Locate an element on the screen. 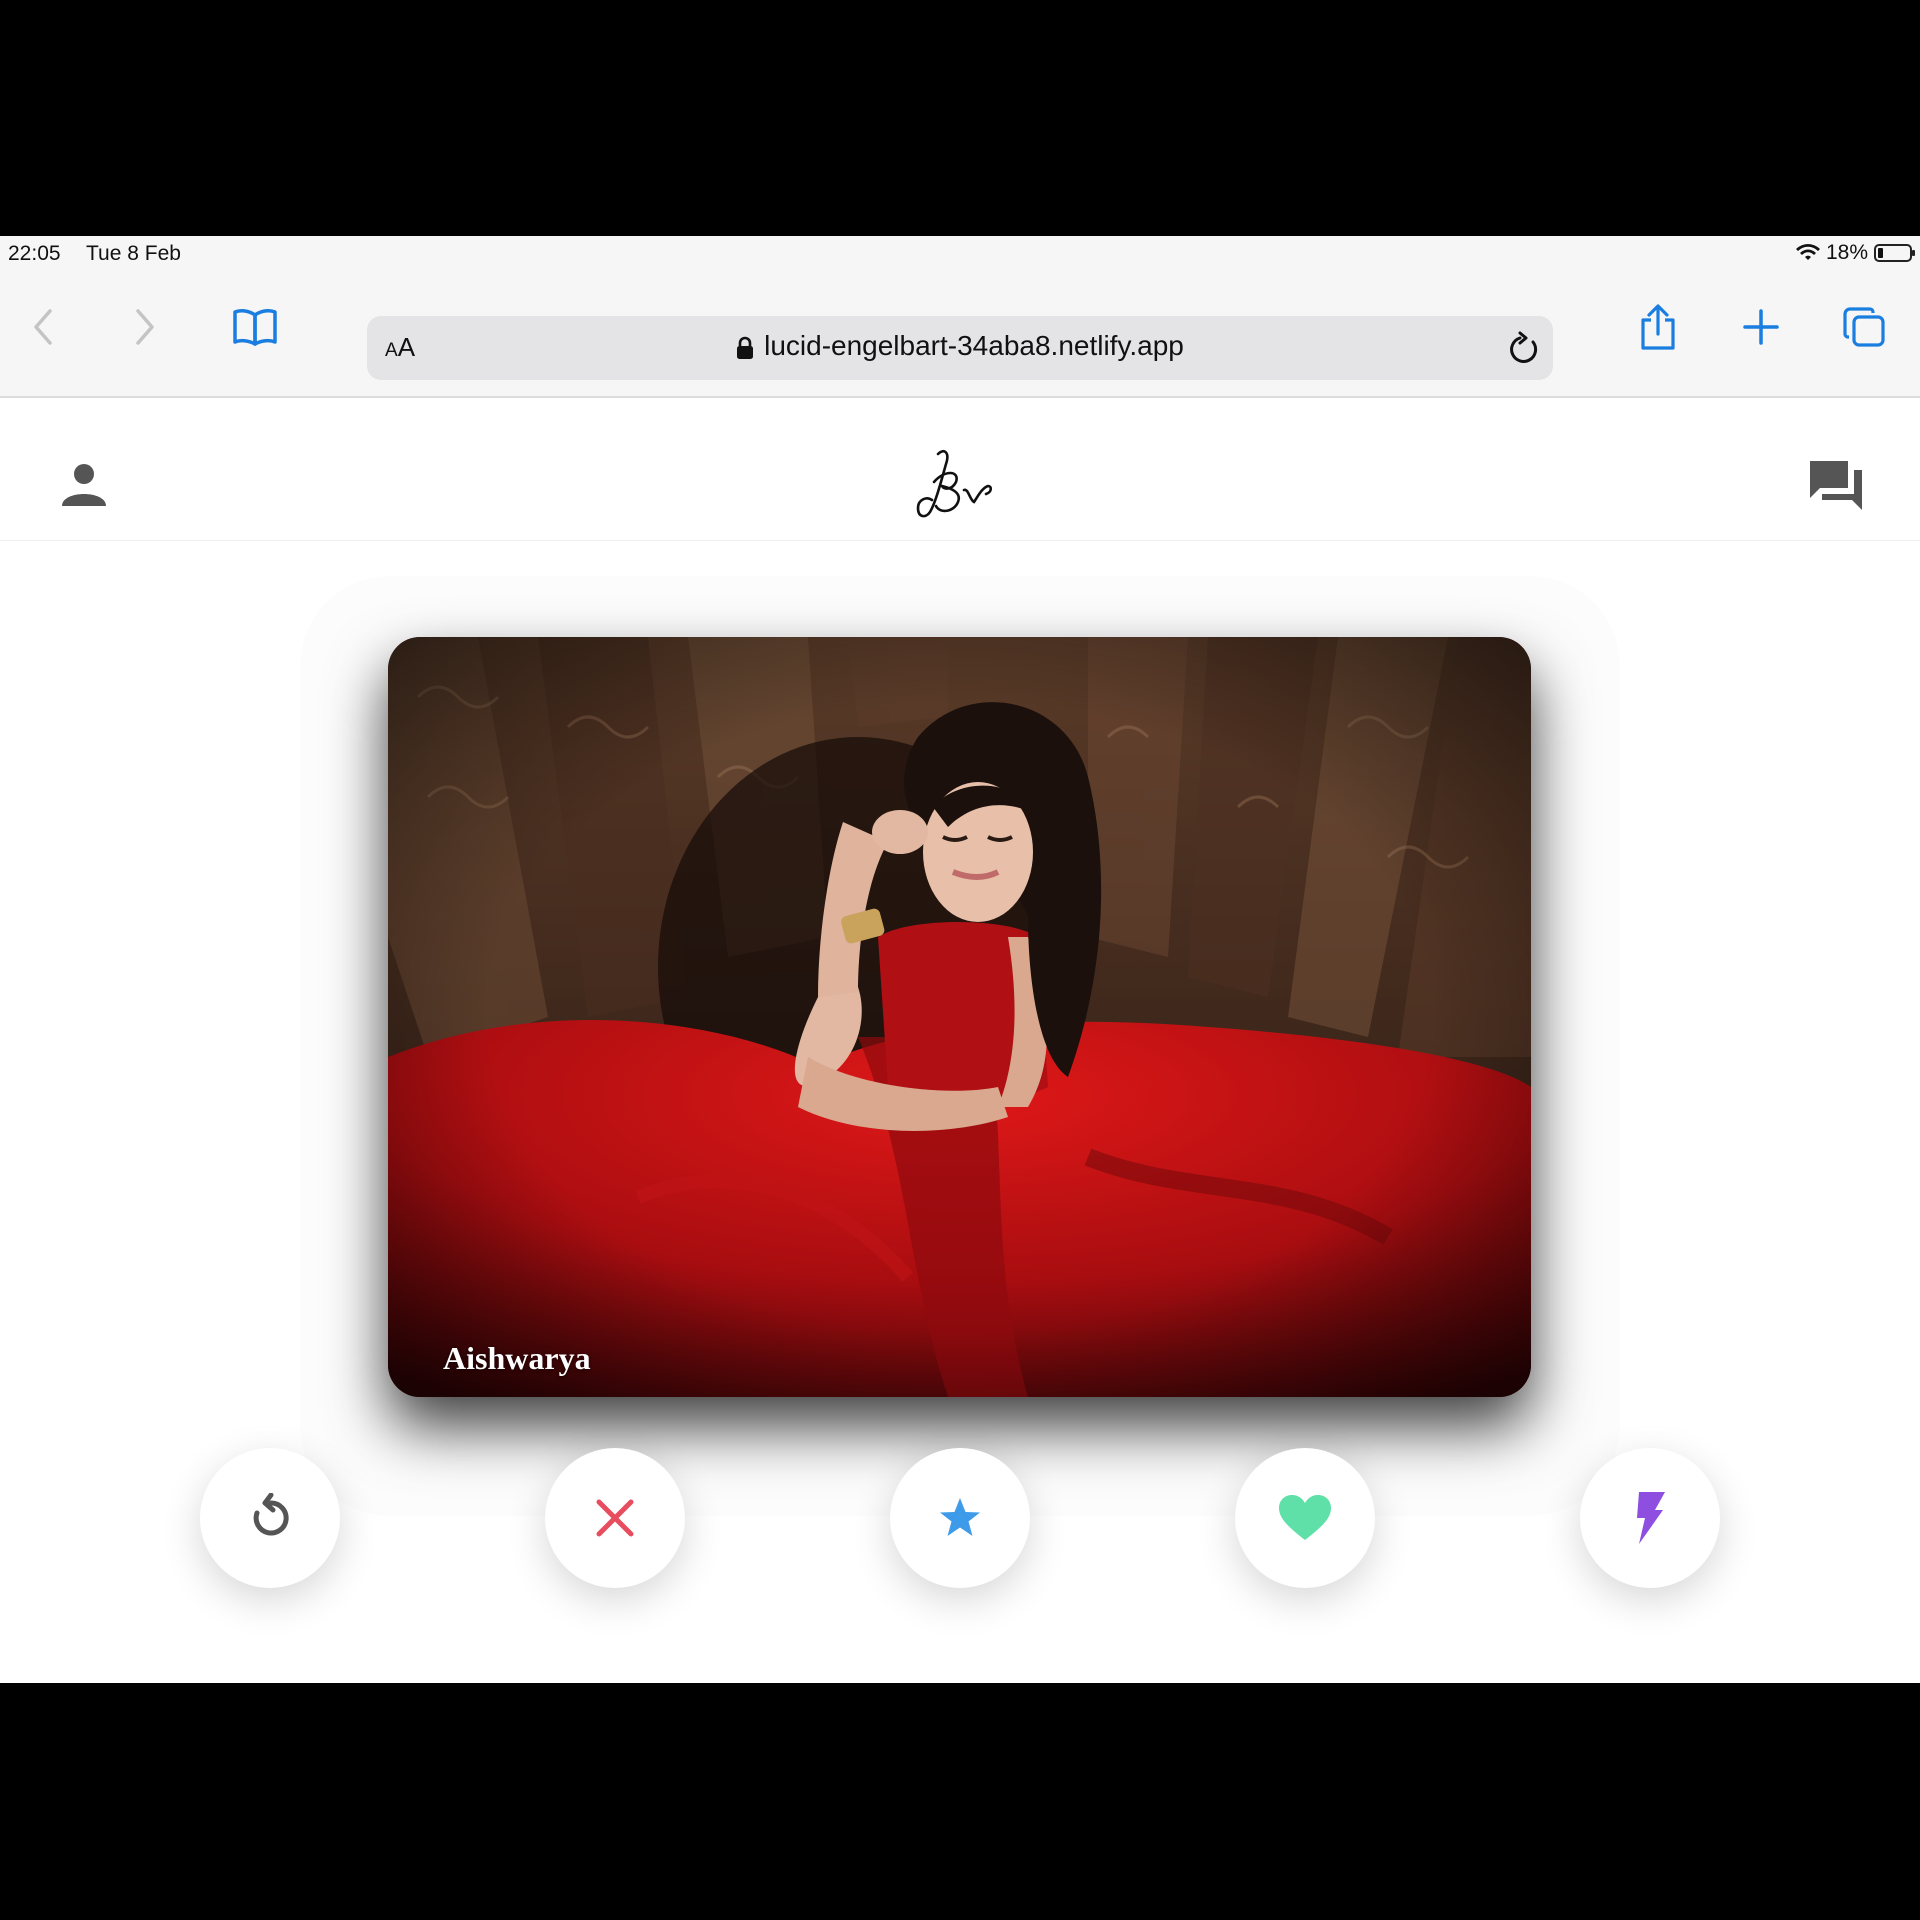 The image size is (1920, 1920). app-logo is located at coordinates (960, 488).